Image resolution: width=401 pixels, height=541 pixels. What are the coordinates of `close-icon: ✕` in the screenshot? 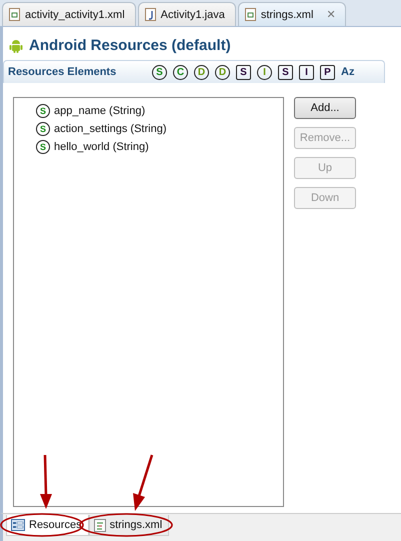 It's located at (331, 14).